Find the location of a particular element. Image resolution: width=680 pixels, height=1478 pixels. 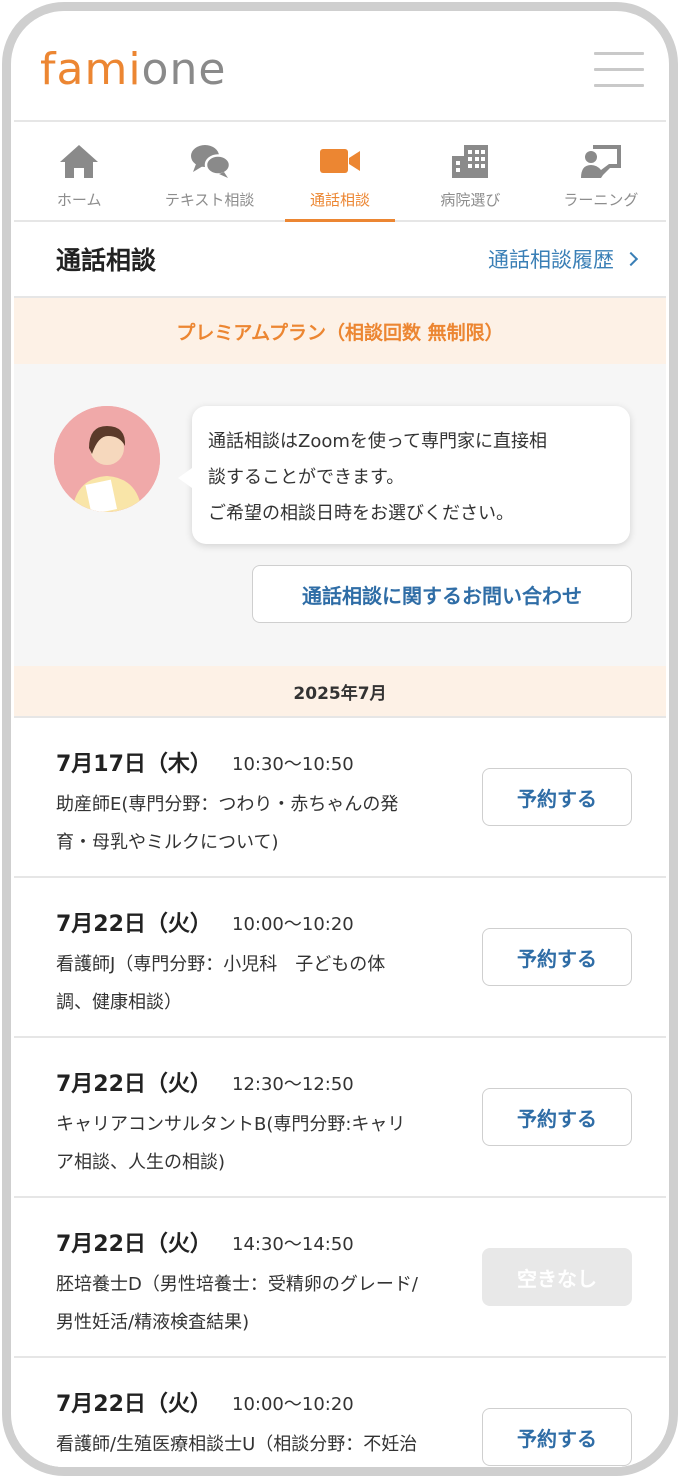

slot-desc-line: 男性妊活/精液検査結果) is located at coordinates (153, 1322).